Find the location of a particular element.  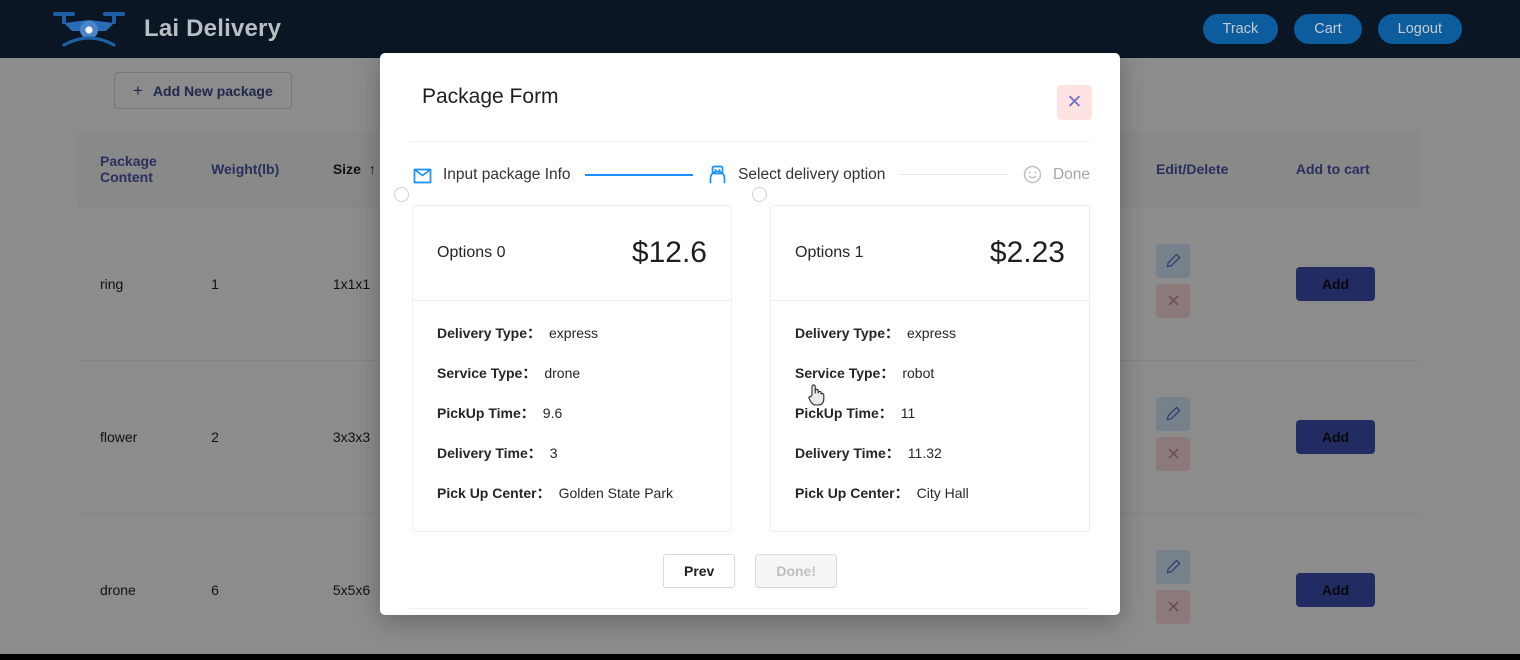

option-field: PickUp Time： 9.6 is located at coordinates (572, 413).